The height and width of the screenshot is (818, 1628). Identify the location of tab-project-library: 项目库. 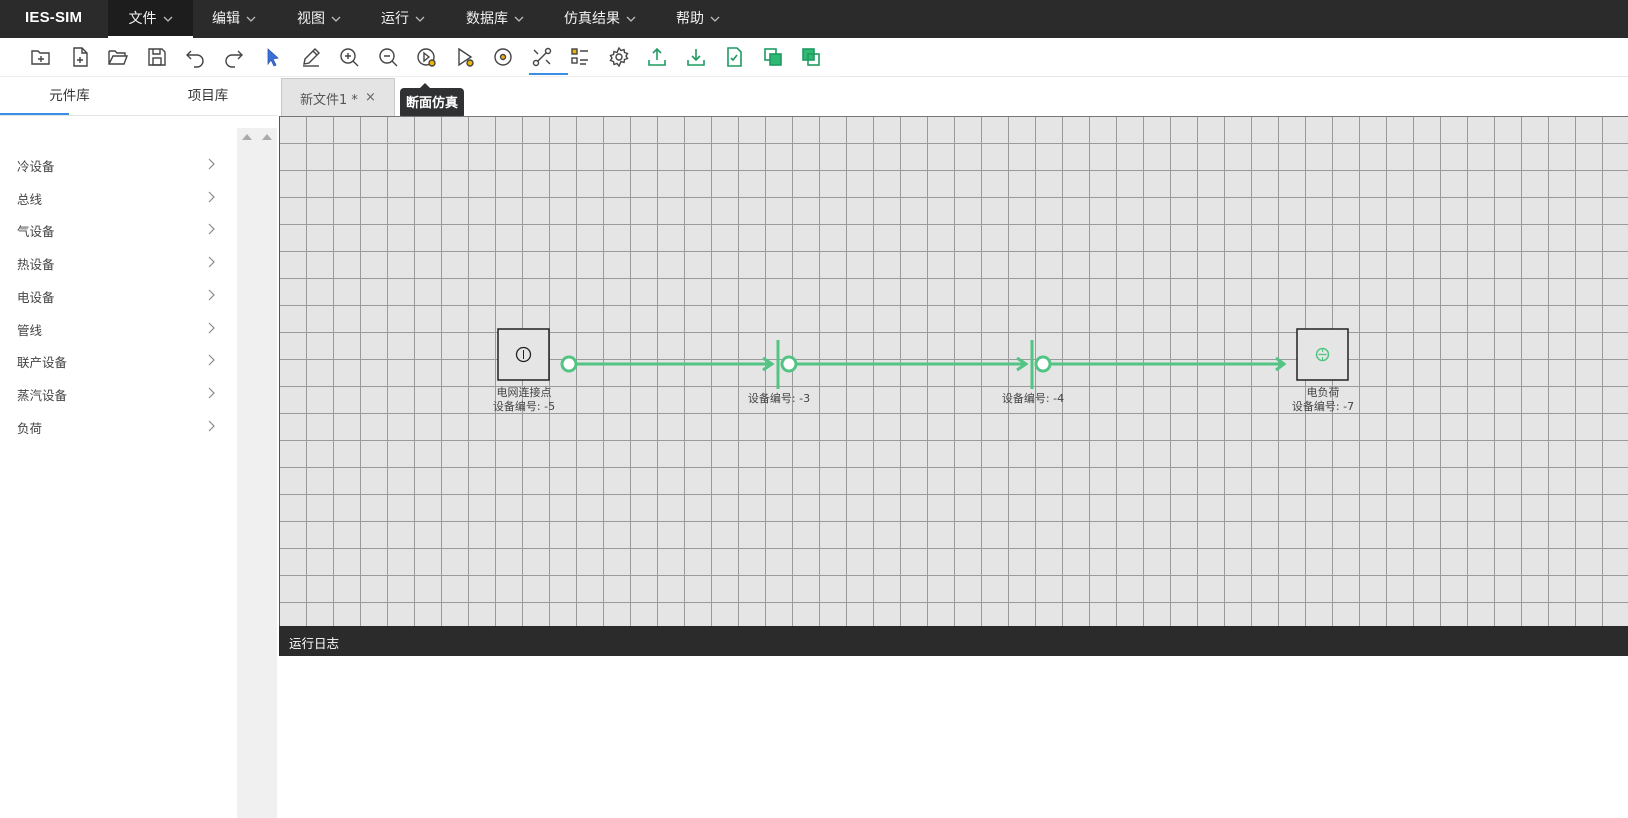
(208, 96).